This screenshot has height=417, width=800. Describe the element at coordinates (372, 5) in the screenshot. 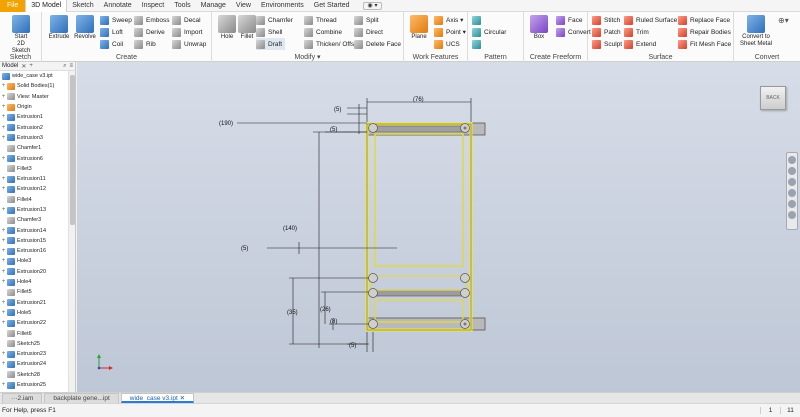

I see `menu-extra-dropdown: ◉ ▾` at that location.